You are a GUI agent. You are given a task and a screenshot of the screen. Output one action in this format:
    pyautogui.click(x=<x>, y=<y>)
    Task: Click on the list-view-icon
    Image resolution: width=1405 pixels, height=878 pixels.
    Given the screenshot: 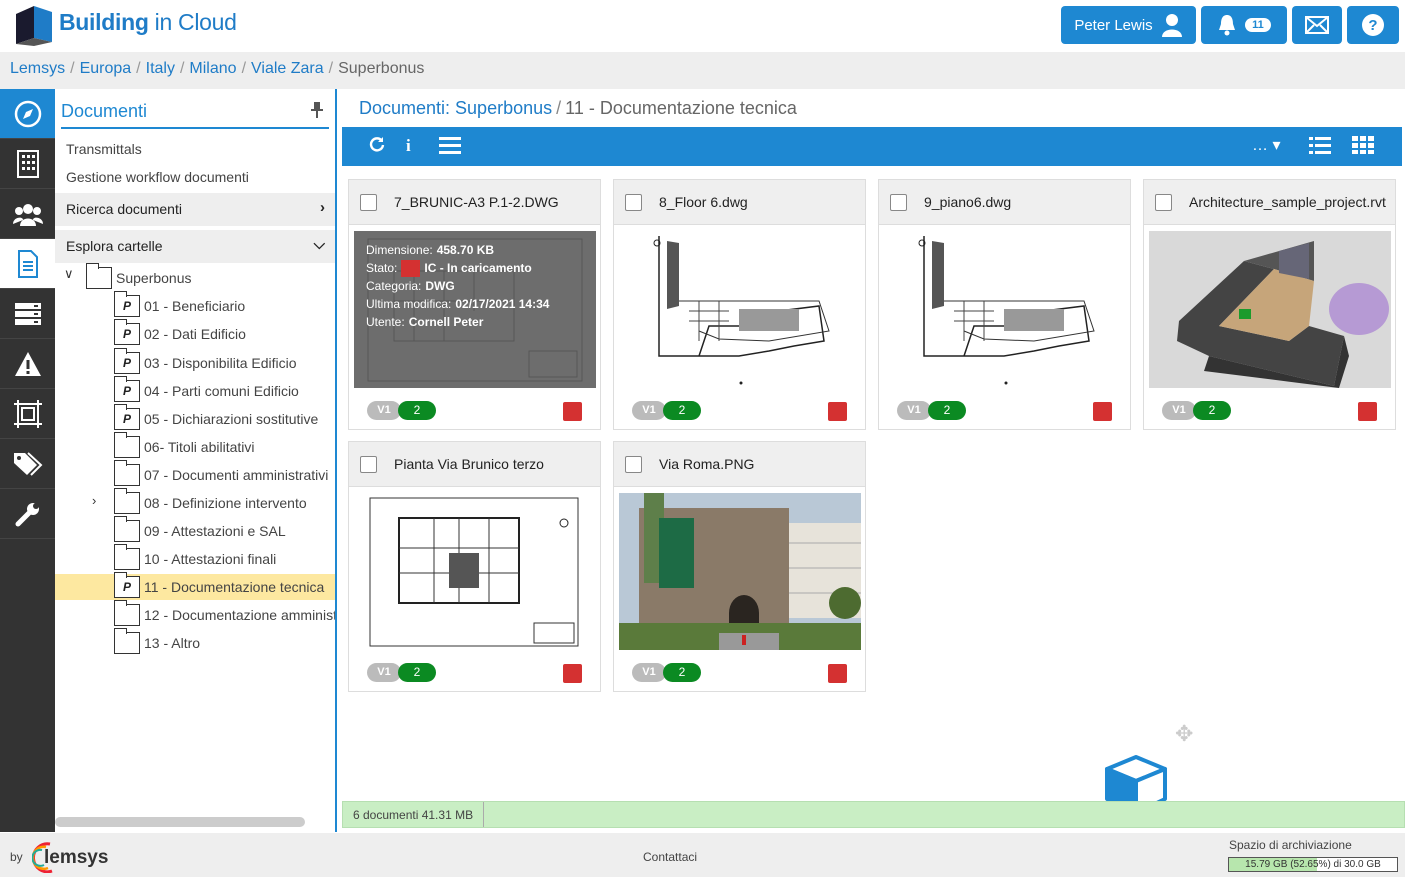 What is the action you would take?
    pyautogui.click(x=1320, y=147)
    